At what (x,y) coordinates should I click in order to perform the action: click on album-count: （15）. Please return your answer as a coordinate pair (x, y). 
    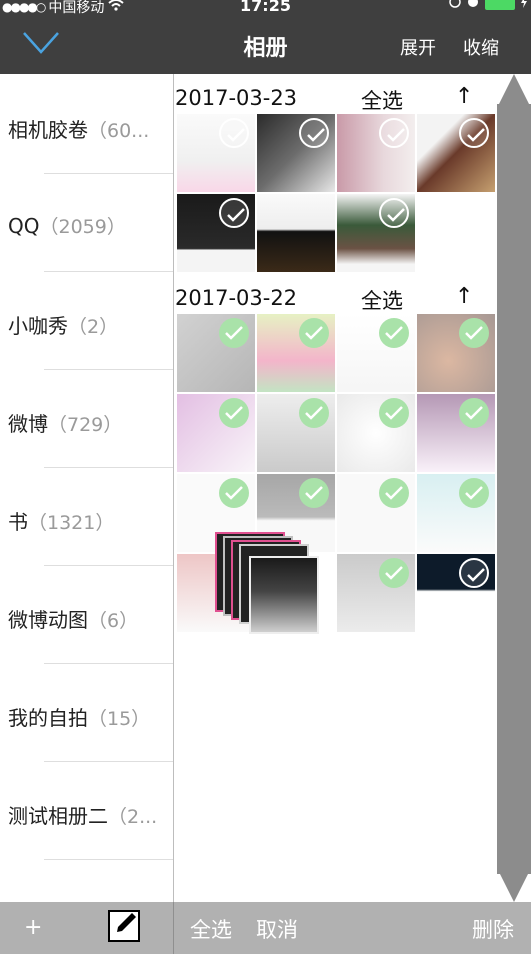
    Looking at the image, I should click on (119, 719).